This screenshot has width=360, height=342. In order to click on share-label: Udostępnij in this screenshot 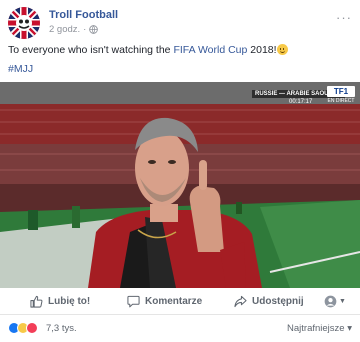, I will do `click(278, 301)`.